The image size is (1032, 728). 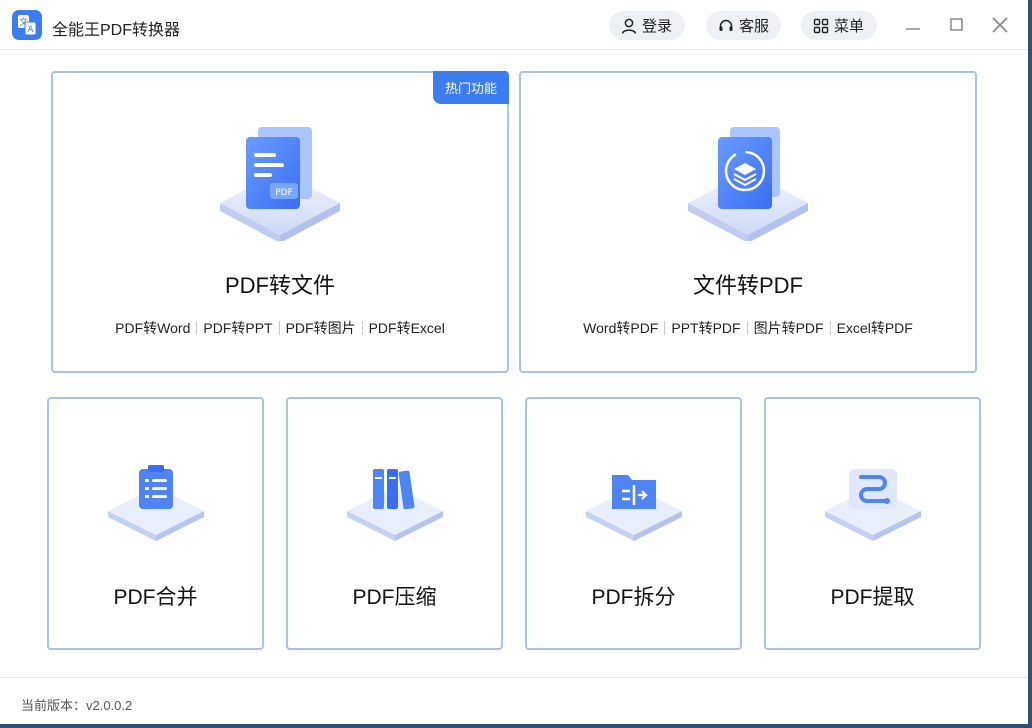 What do you see at coordinates (705, 328) in the screenshot?
I see `link-ppt-to-pdf: PPT转PDF` at bounding box center [705, 328].